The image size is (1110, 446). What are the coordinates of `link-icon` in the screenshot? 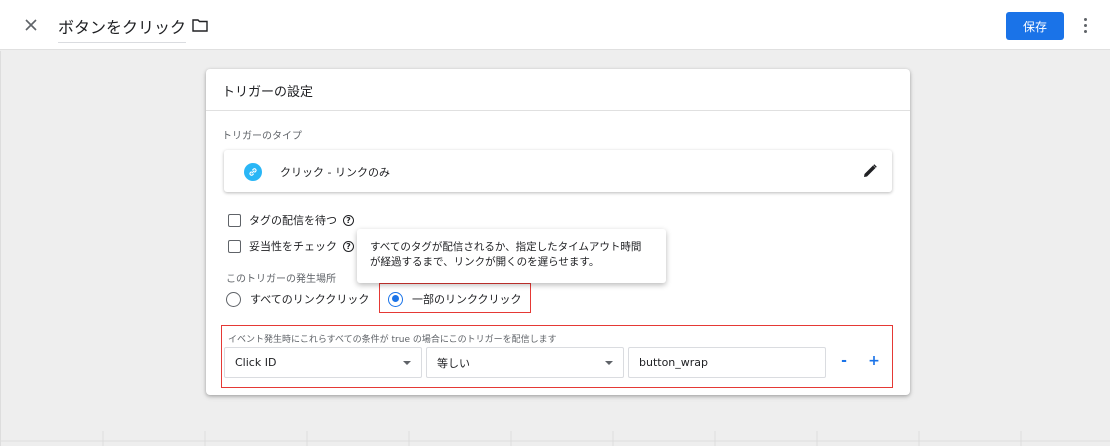 It's located at (253, 172).